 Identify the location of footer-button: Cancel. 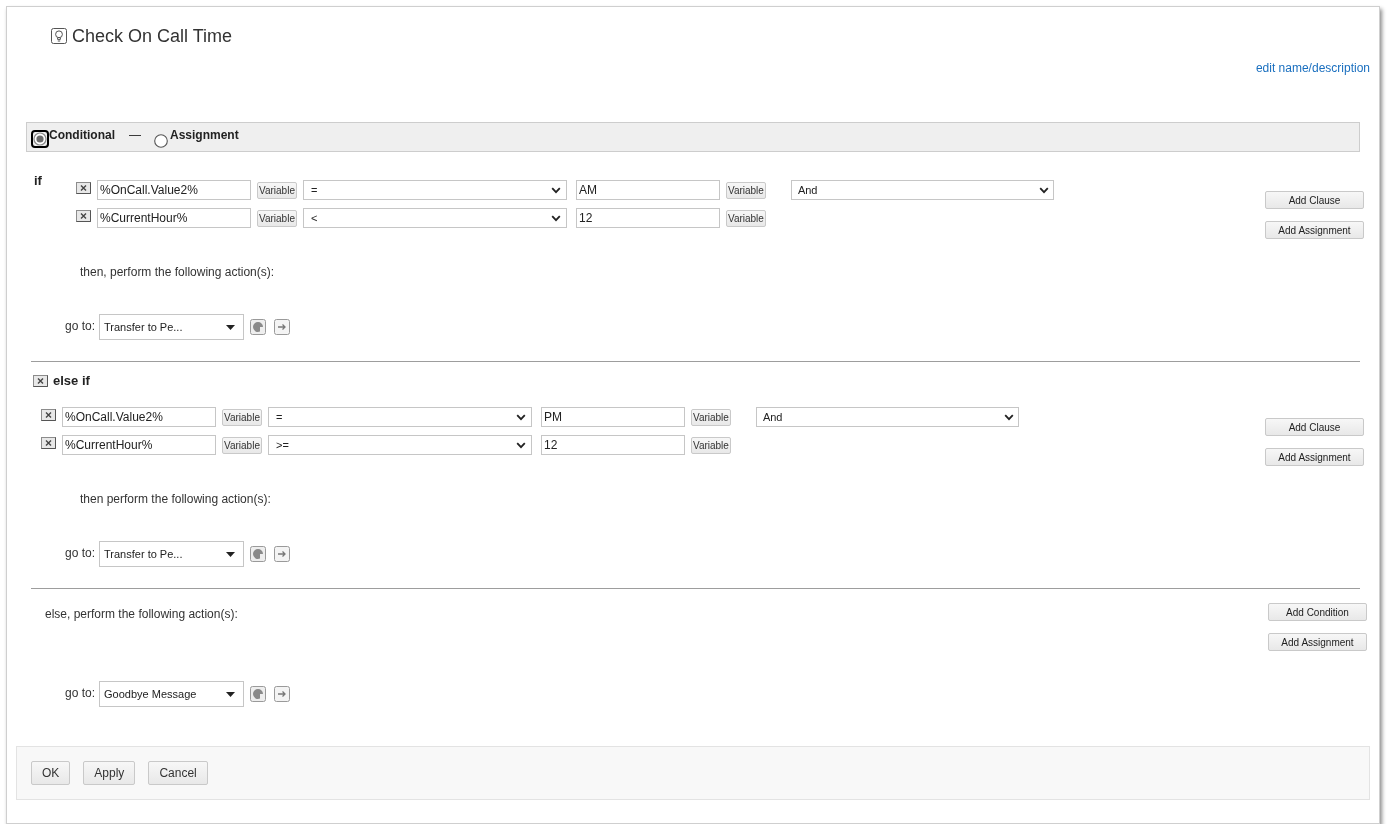
(178, 773).